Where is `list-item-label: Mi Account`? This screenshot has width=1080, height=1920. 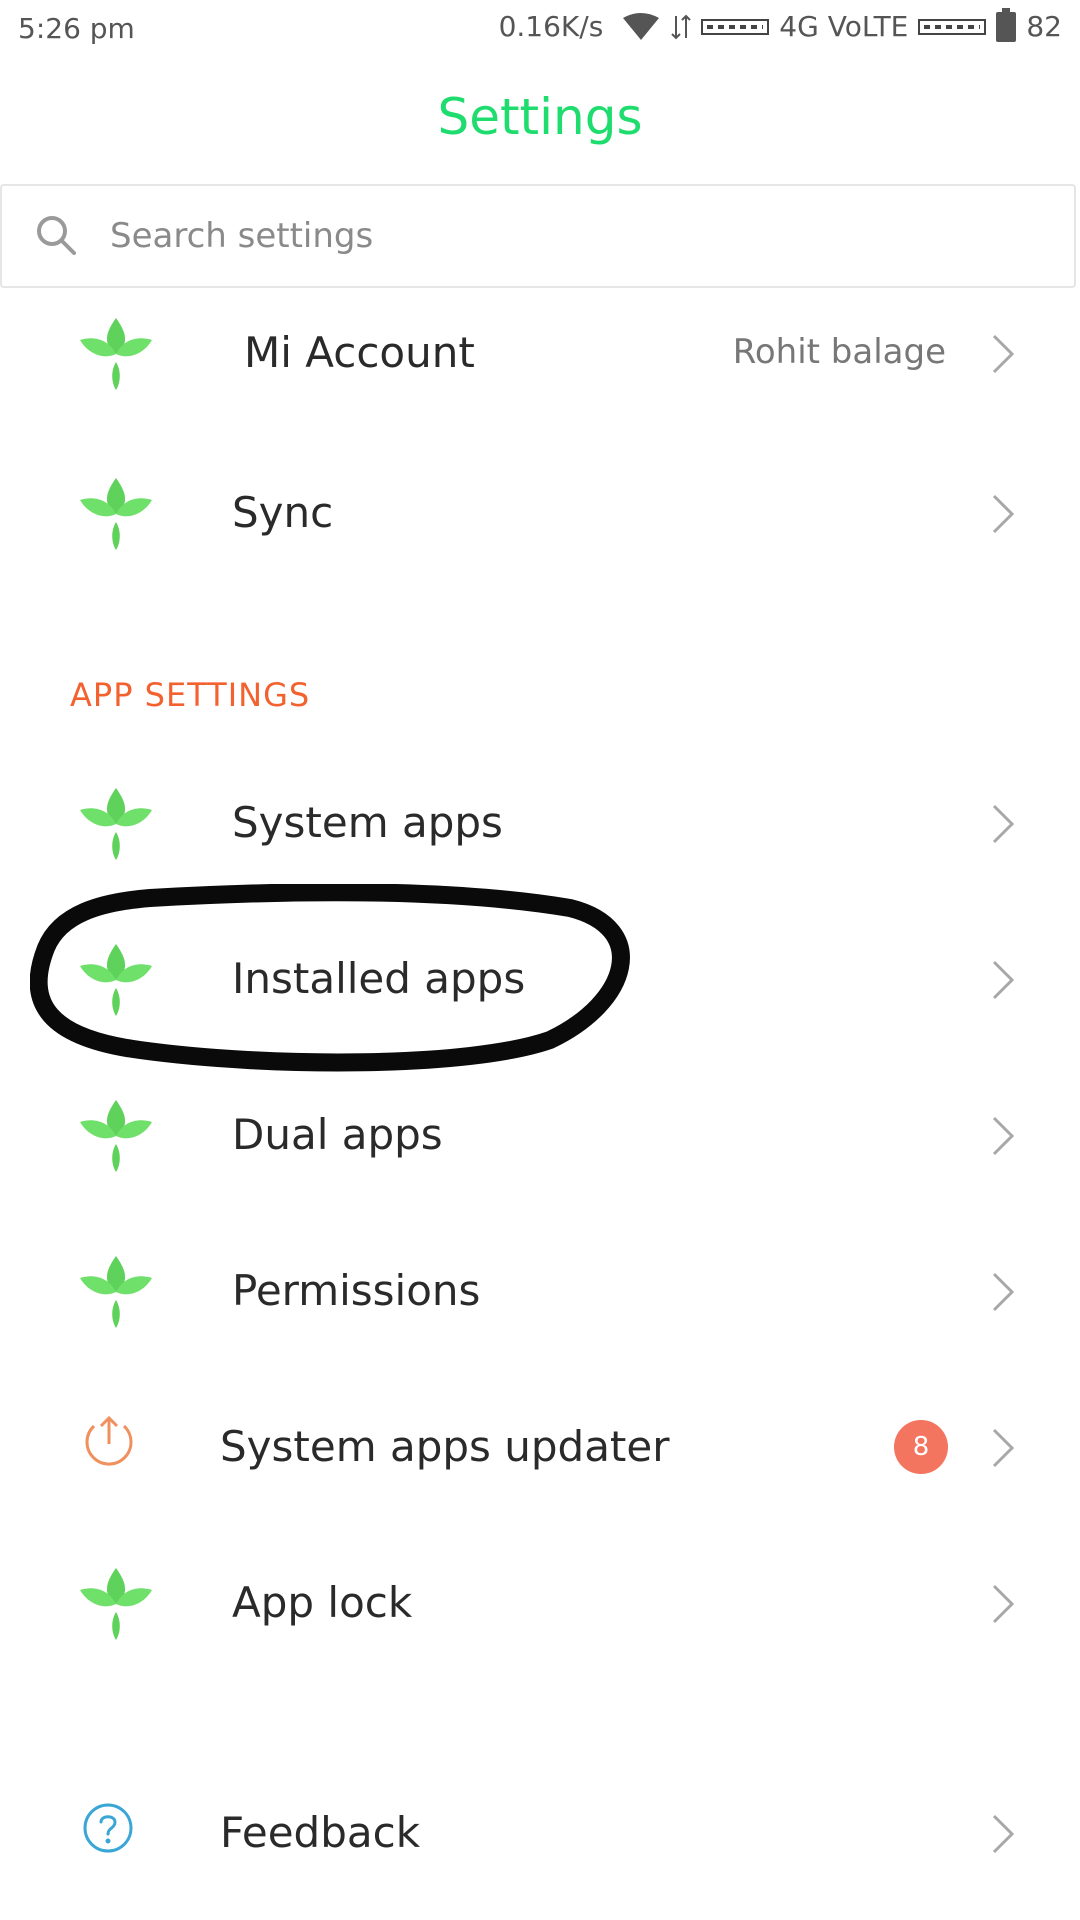
list-item-label: Mi Account is located at coordinates (359, 352).